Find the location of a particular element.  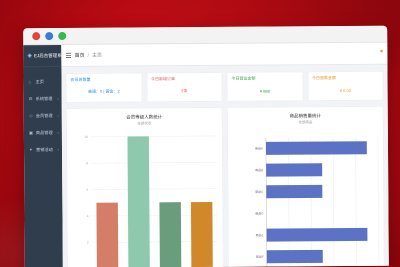

sidebar-nav: ⌂ 主页 ⚙ 系统管理 › ☺ 会员管理 › ▣ 商品管理 › ✦ 营销活动 › is located at coordinates (42, 112).